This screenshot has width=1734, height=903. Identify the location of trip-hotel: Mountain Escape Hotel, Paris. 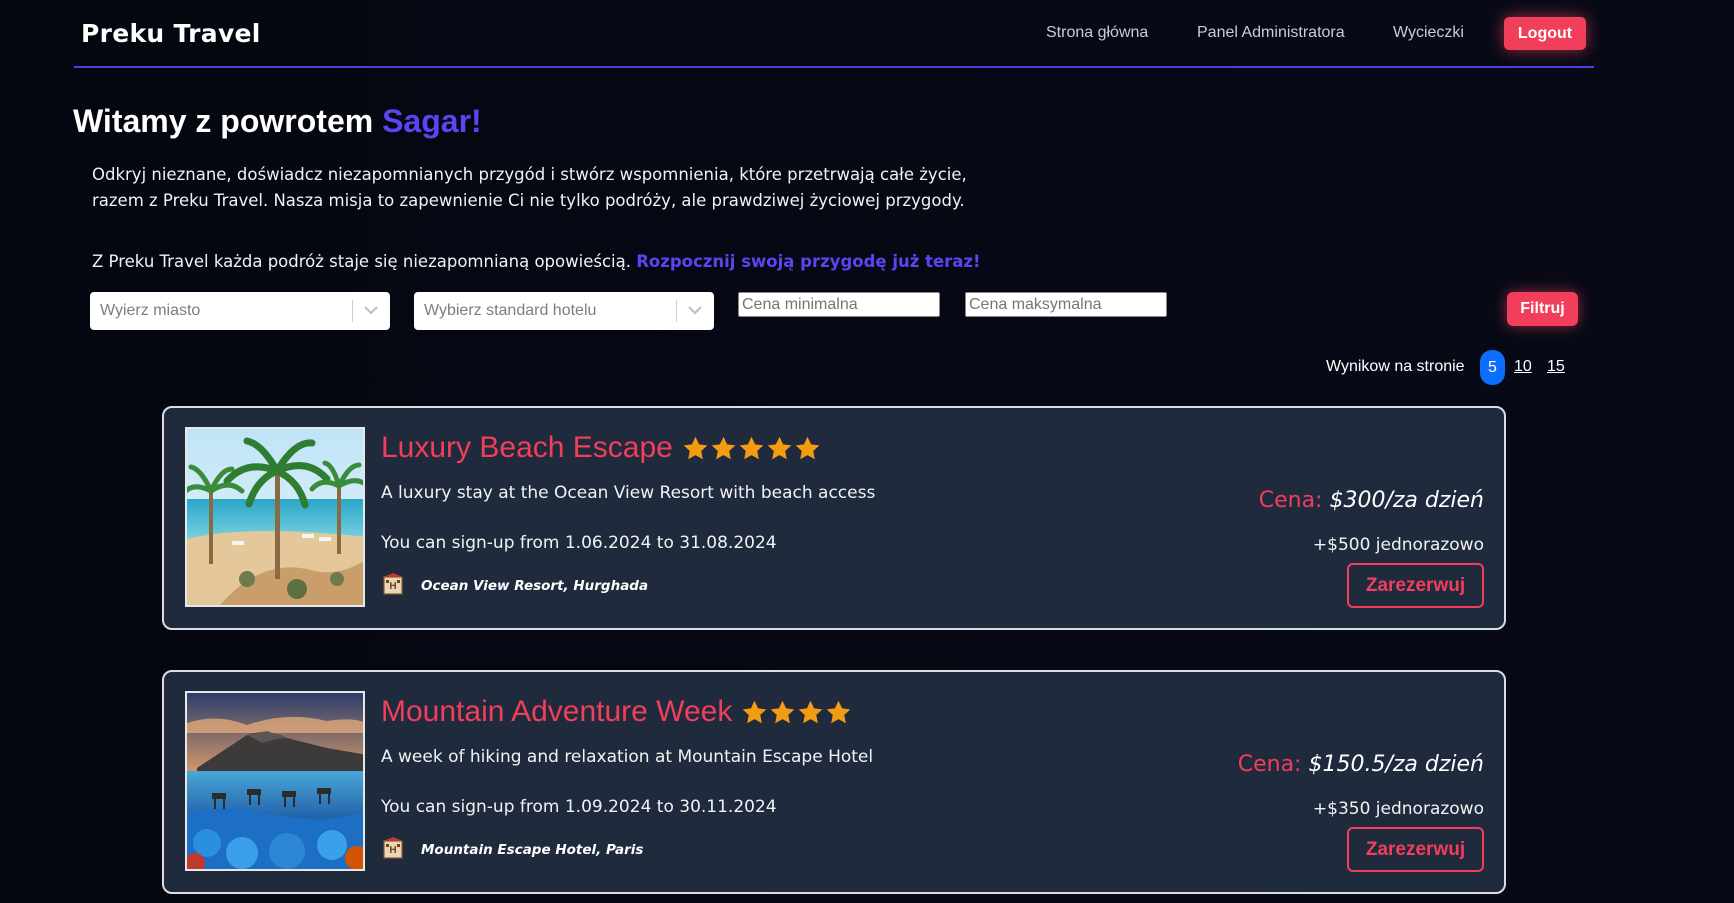
(532, 850).